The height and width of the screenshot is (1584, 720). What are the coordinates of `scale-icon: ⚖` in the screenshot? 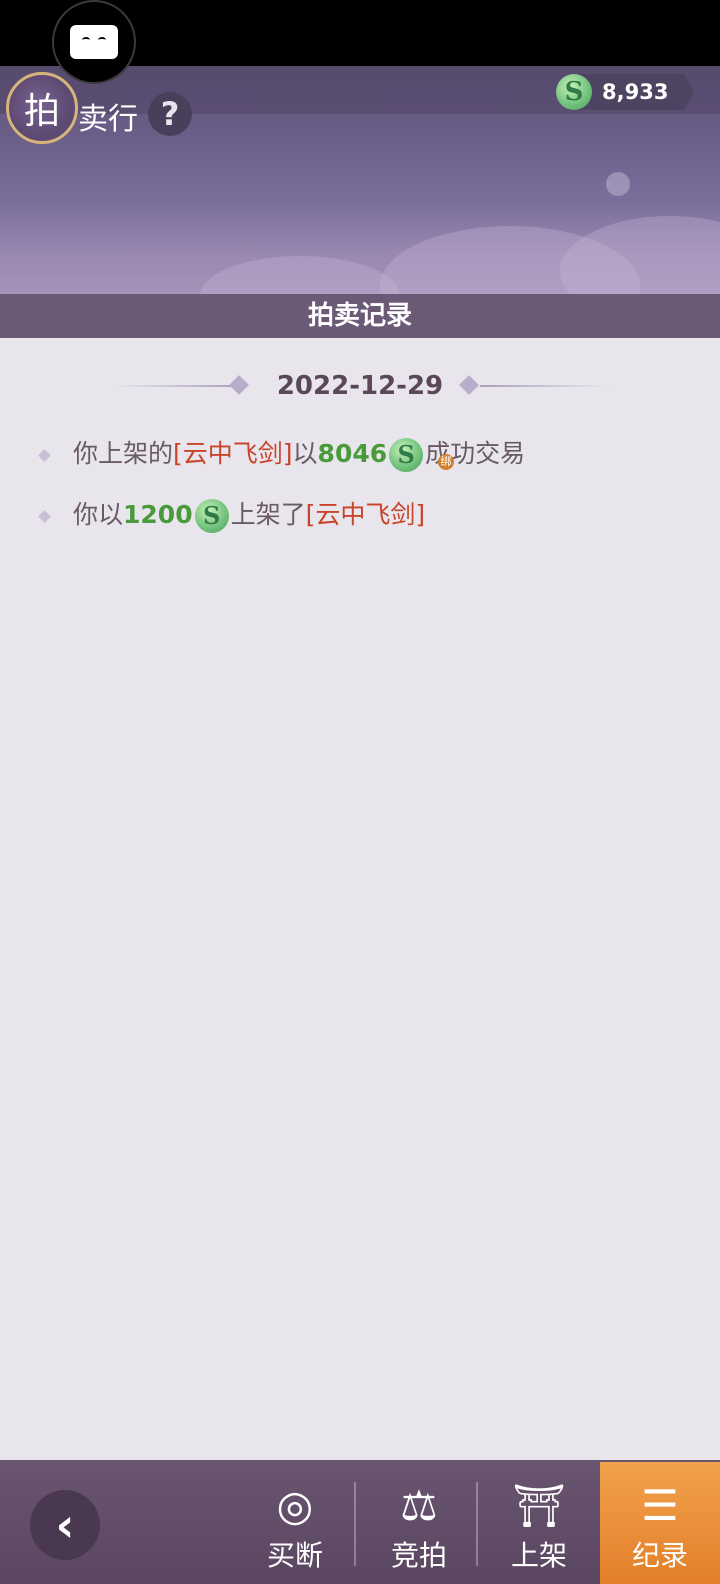 It's located at (419, 1505).